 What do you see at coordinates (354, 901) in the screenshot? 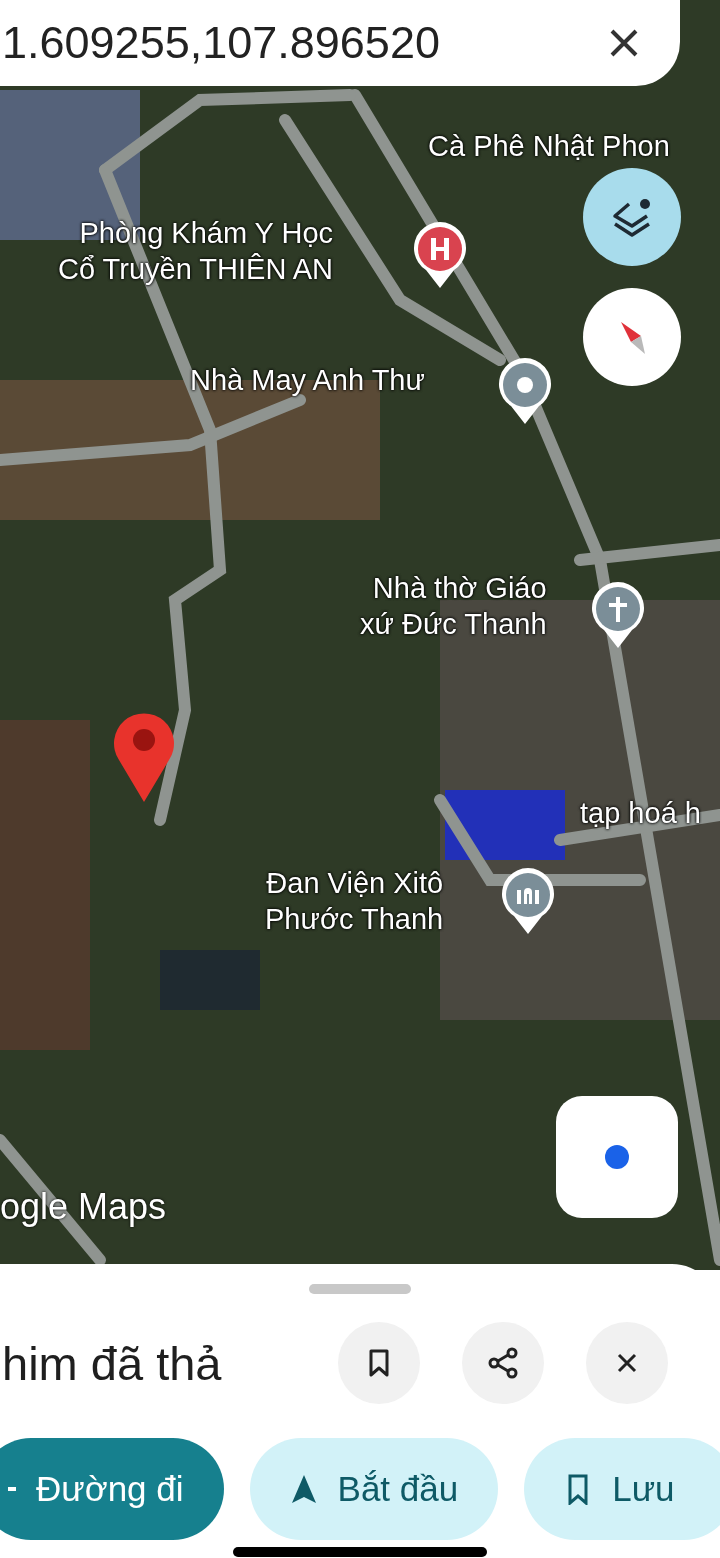
I see `place-label: Đan Viện Xitô Phước Thanh` at bounding box center [354, 901].